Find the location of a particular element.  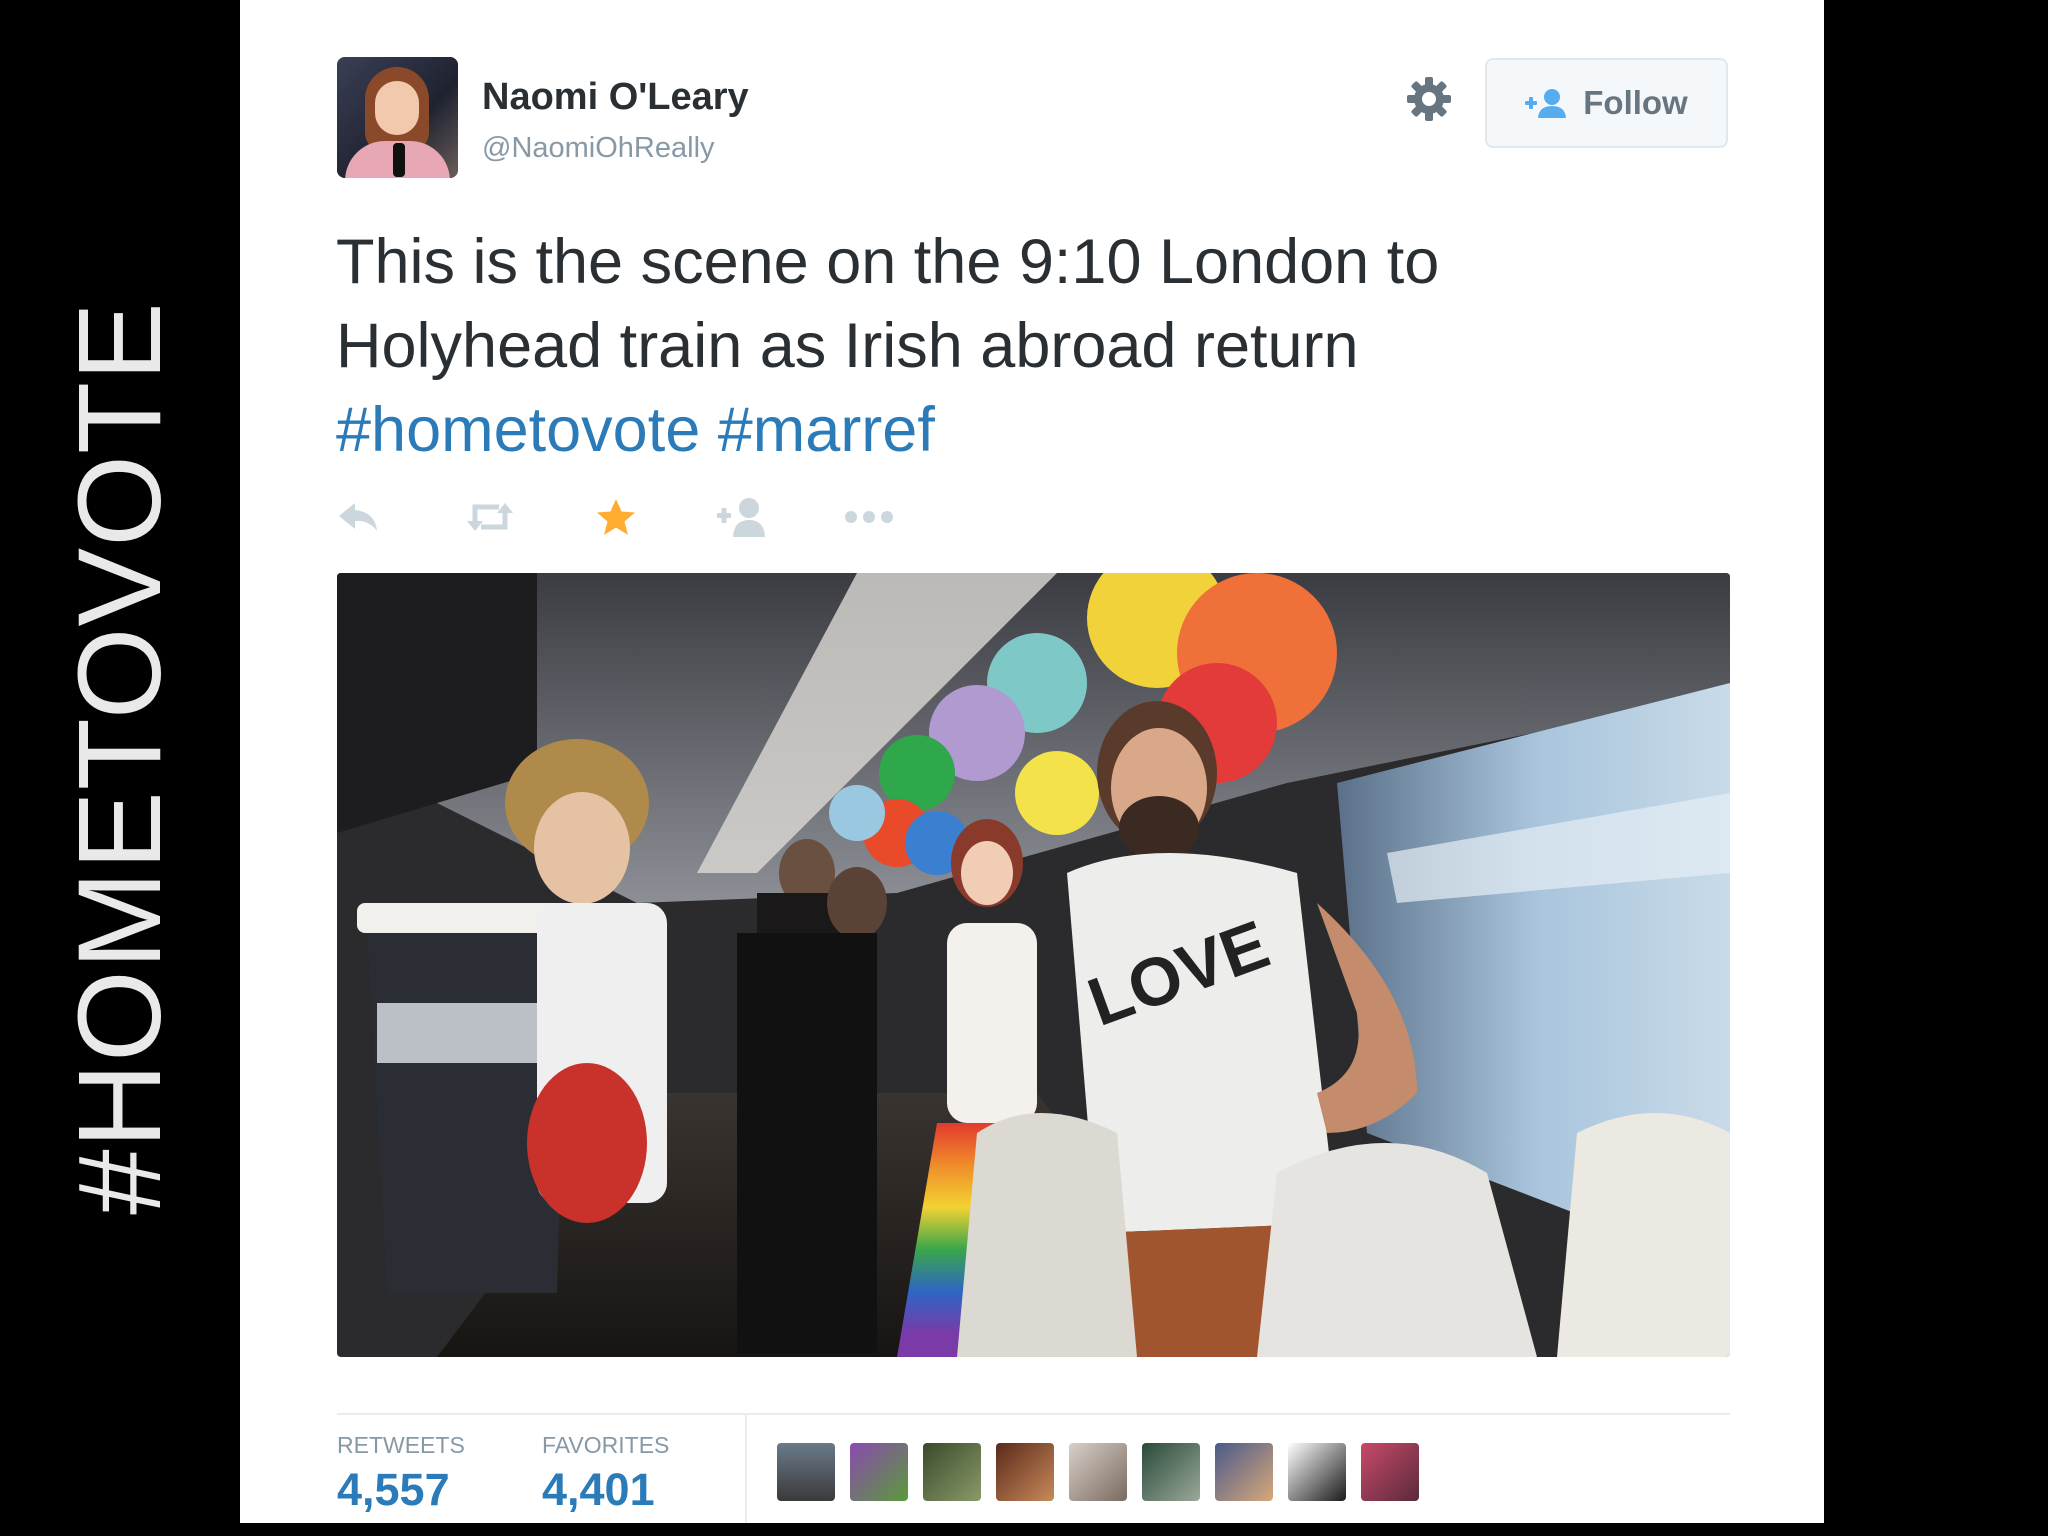

favorites-count: 4,401 is located at coordinates (598, 1490).